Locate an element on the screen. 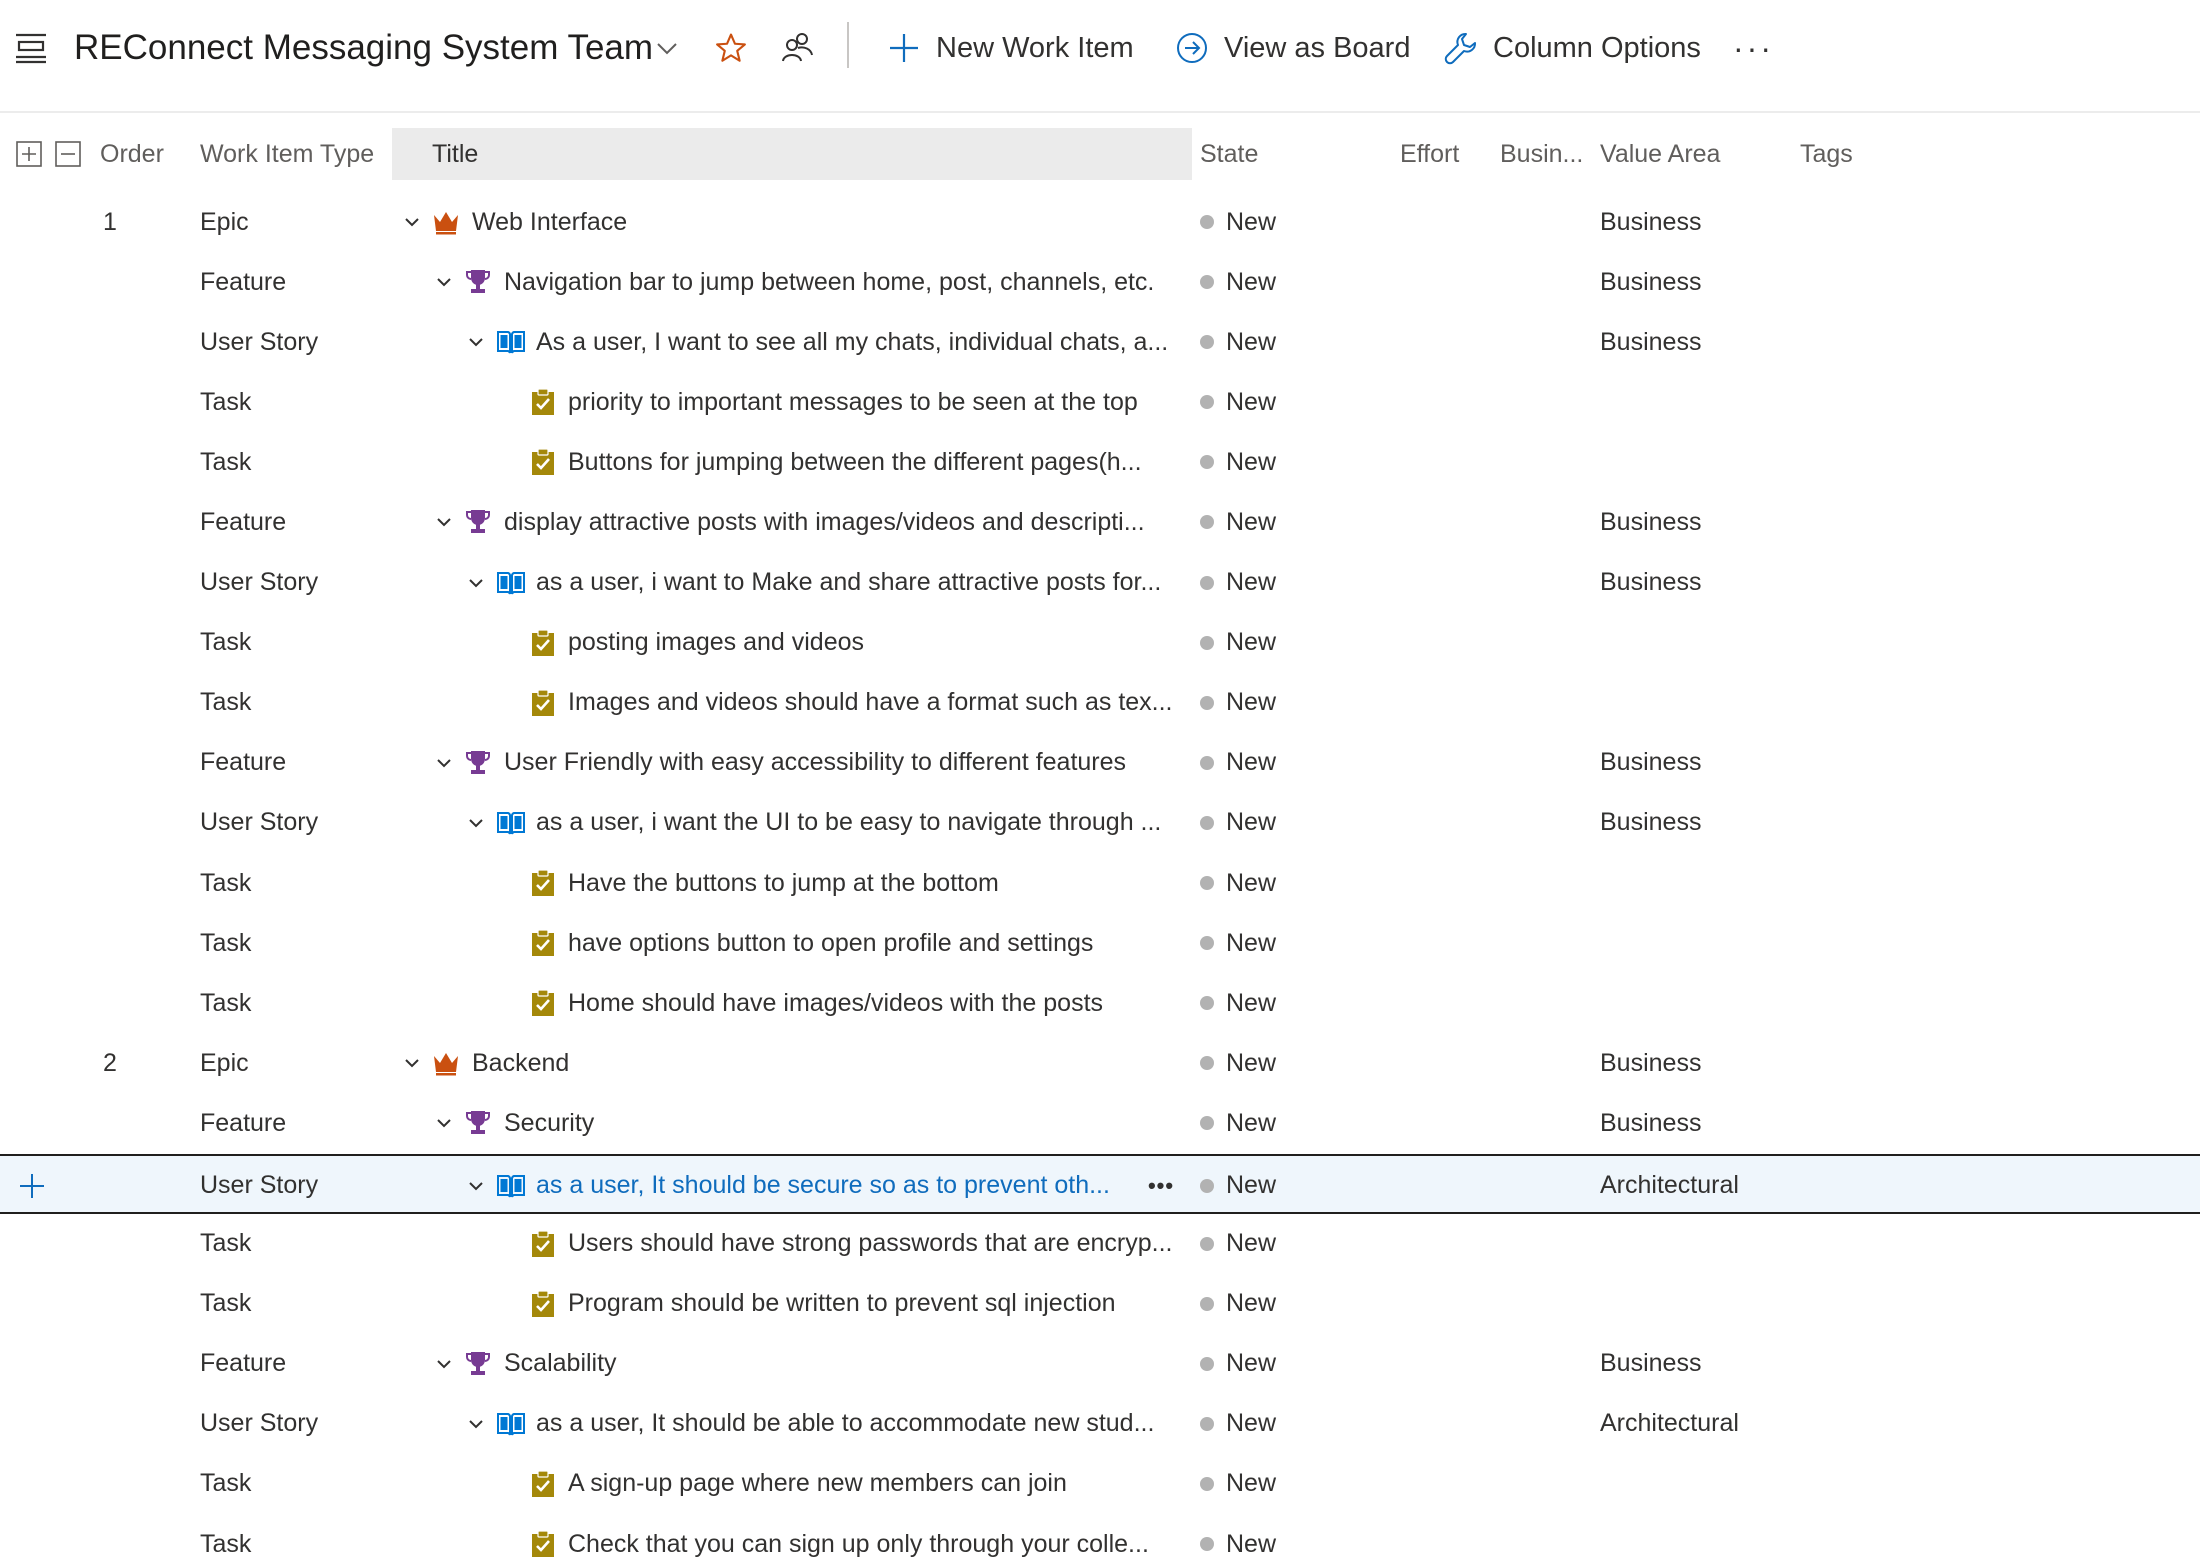 The height and width of the screenshot is (1560, 2200). wrench-icon is located at coordinates (1461, 48).